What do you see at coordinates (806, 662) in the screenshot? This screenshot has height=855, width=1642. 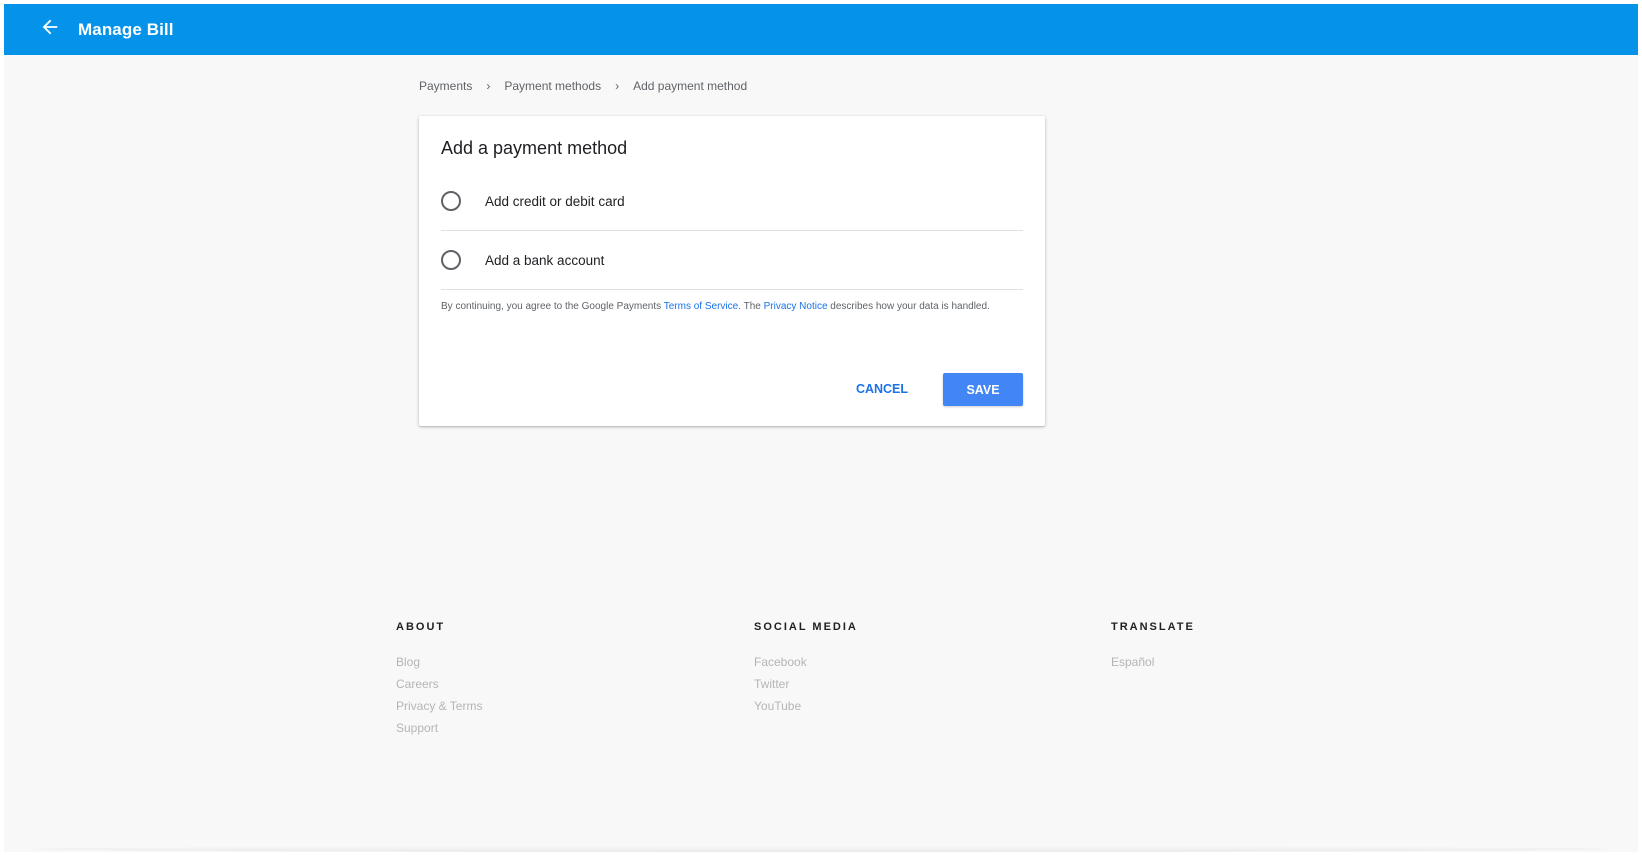 I see `footer-link-facebook: Facebook` at bounding box center [806, 662].